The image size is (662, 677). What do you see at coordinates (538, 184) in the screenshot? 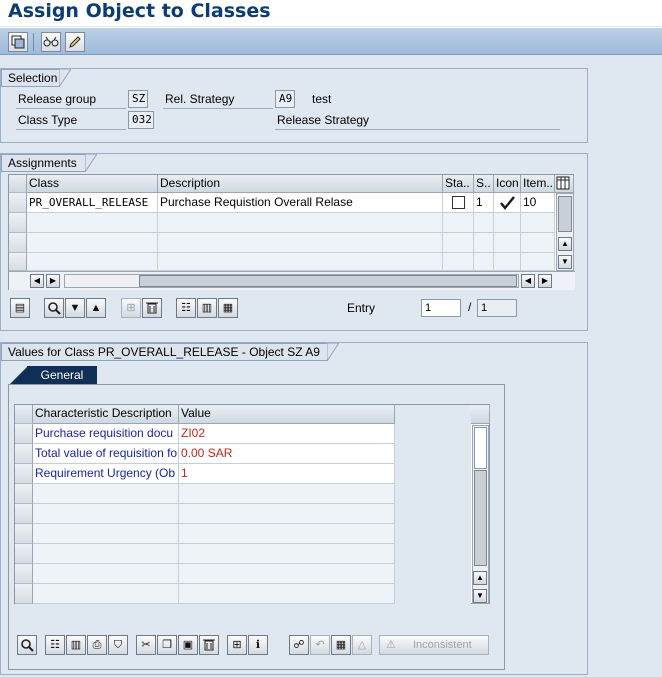
I see `column-header-item: Item..` at bounding box center [538, 184].